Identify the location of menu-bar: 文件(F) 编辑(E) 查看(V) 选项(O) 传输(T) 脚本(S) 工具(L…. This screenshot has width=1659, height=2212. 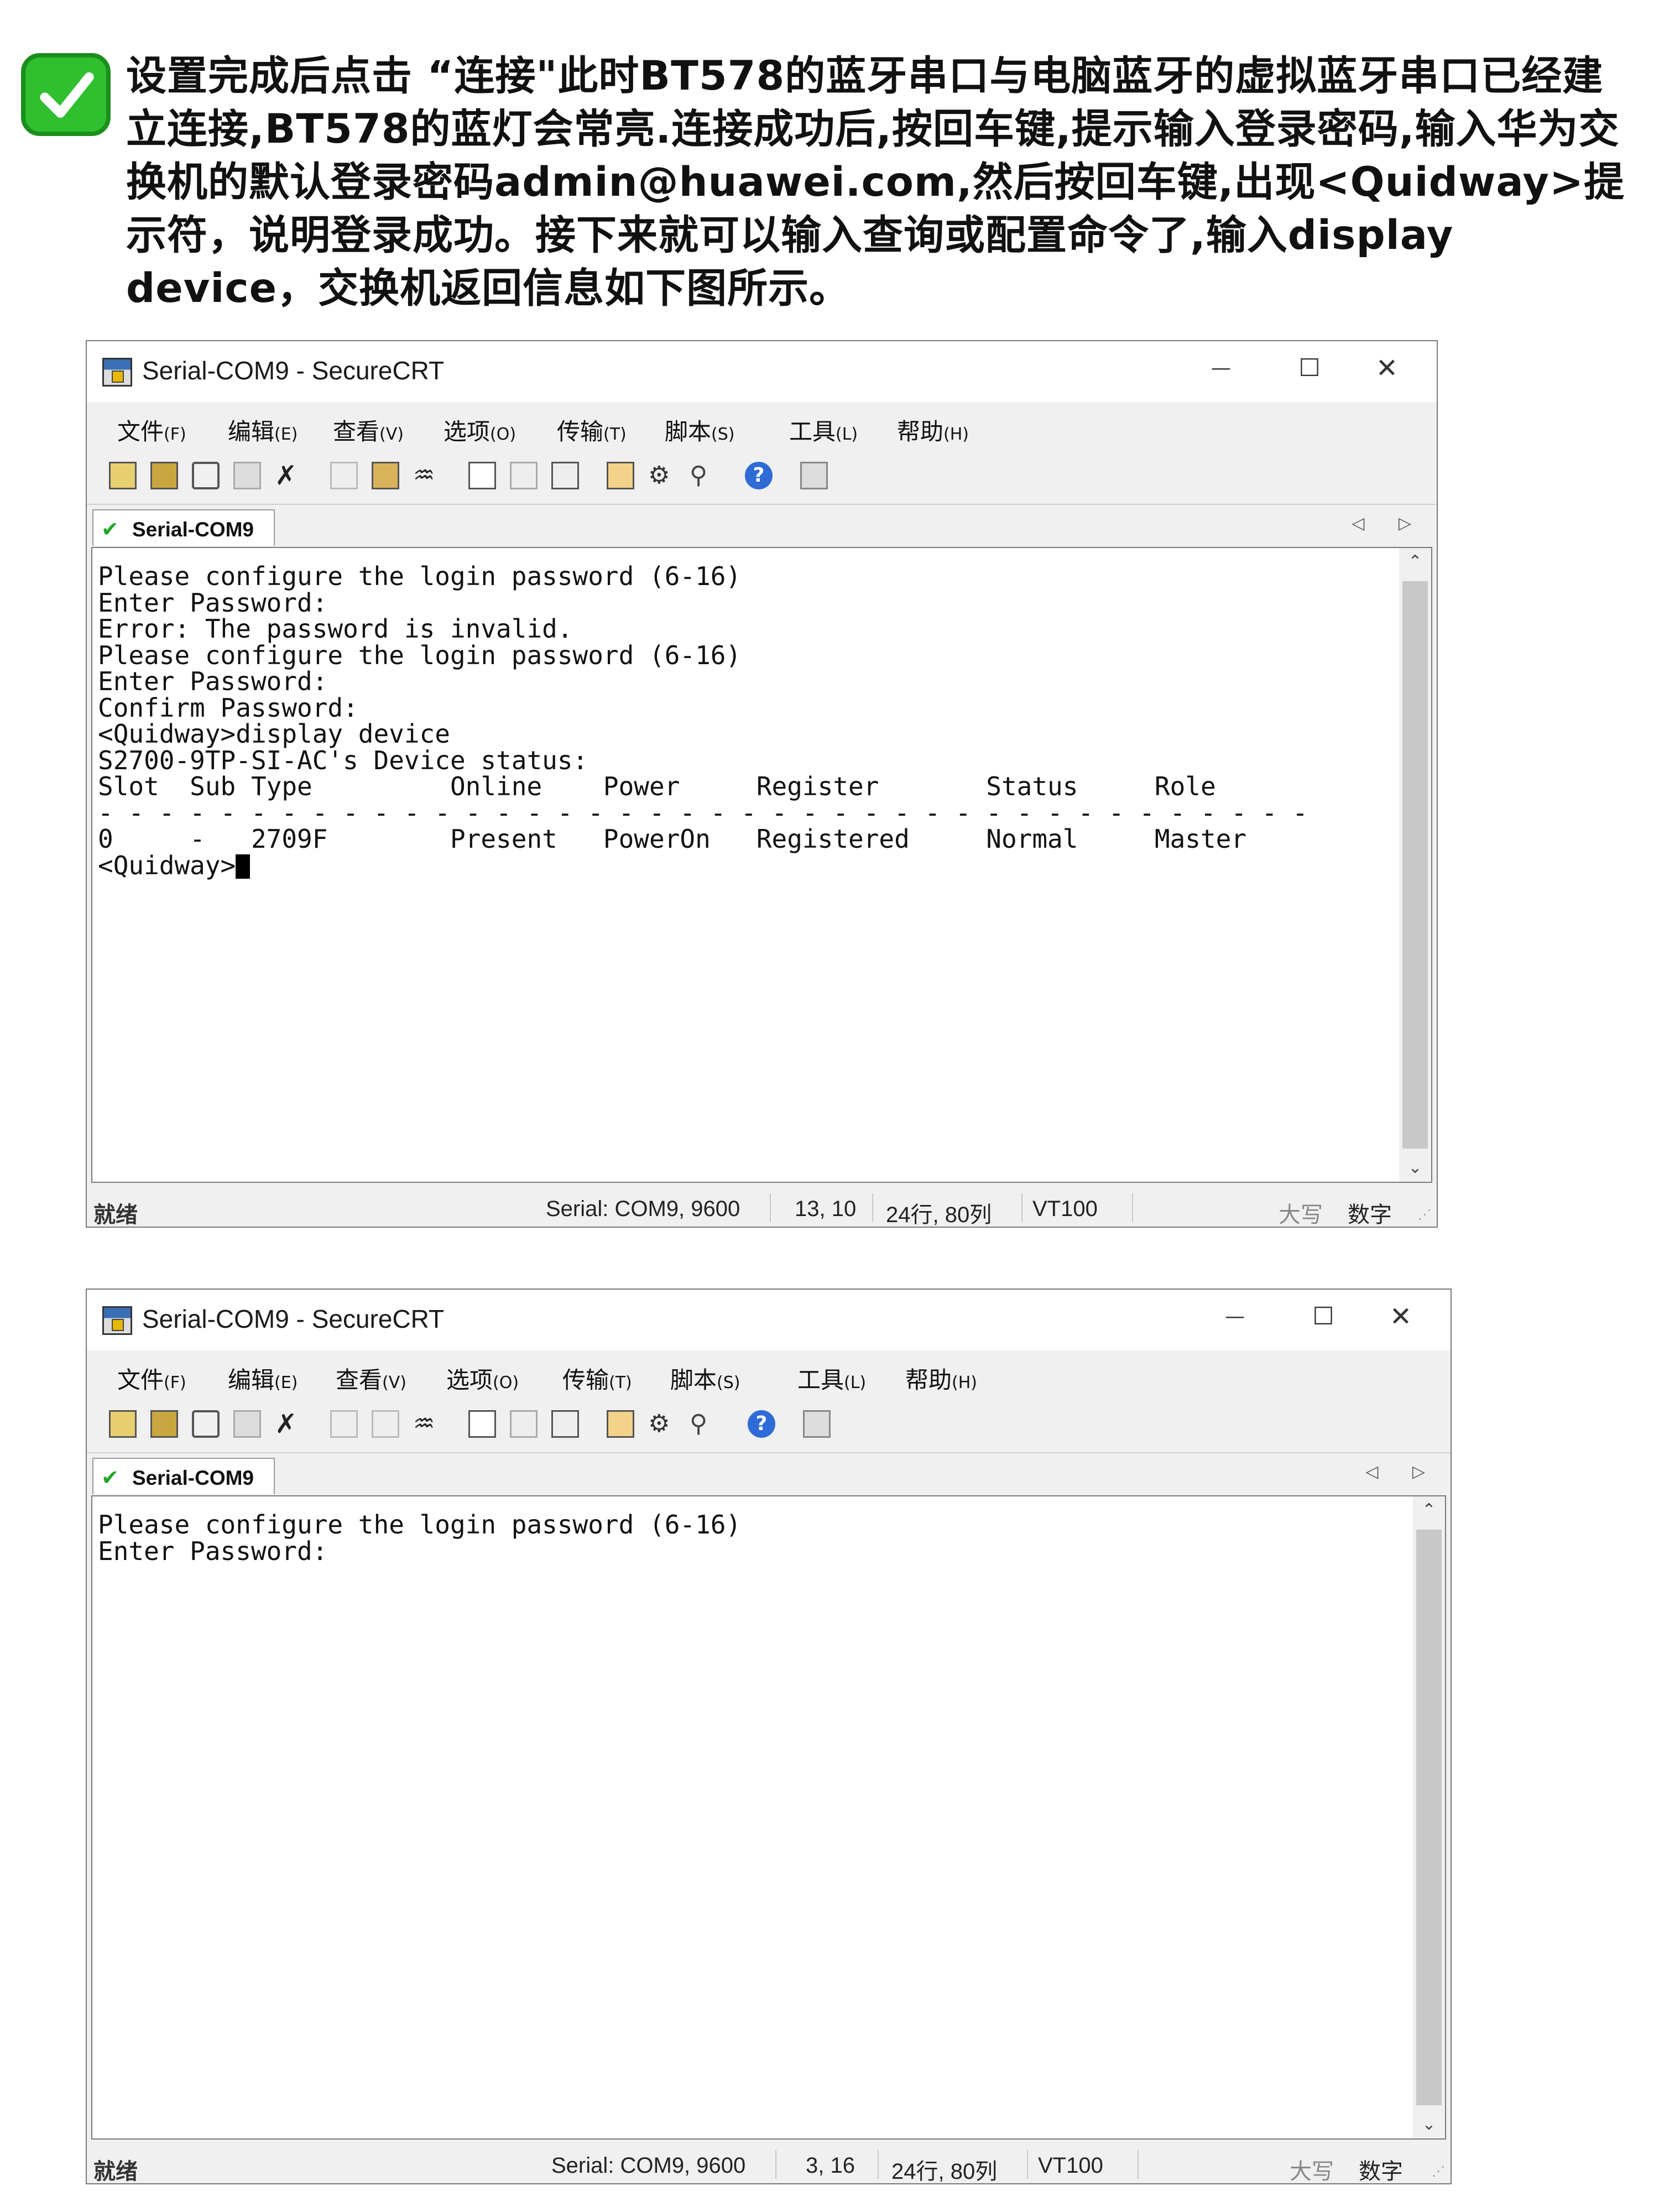
(762, 425).